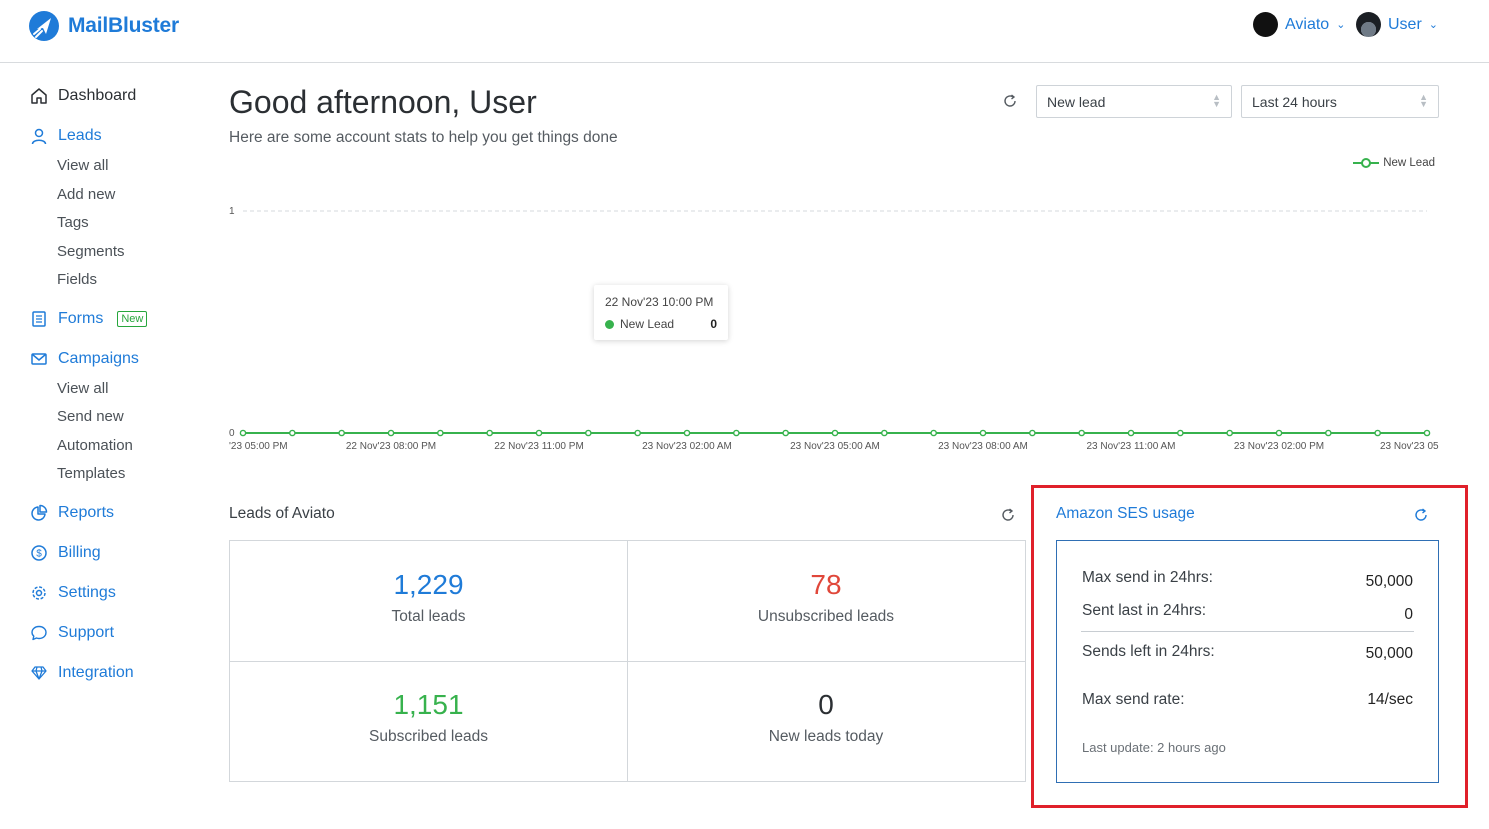 This screenshot has height=829, width=1489. I want to click on app-name: MailBluster, so click(123, 25).